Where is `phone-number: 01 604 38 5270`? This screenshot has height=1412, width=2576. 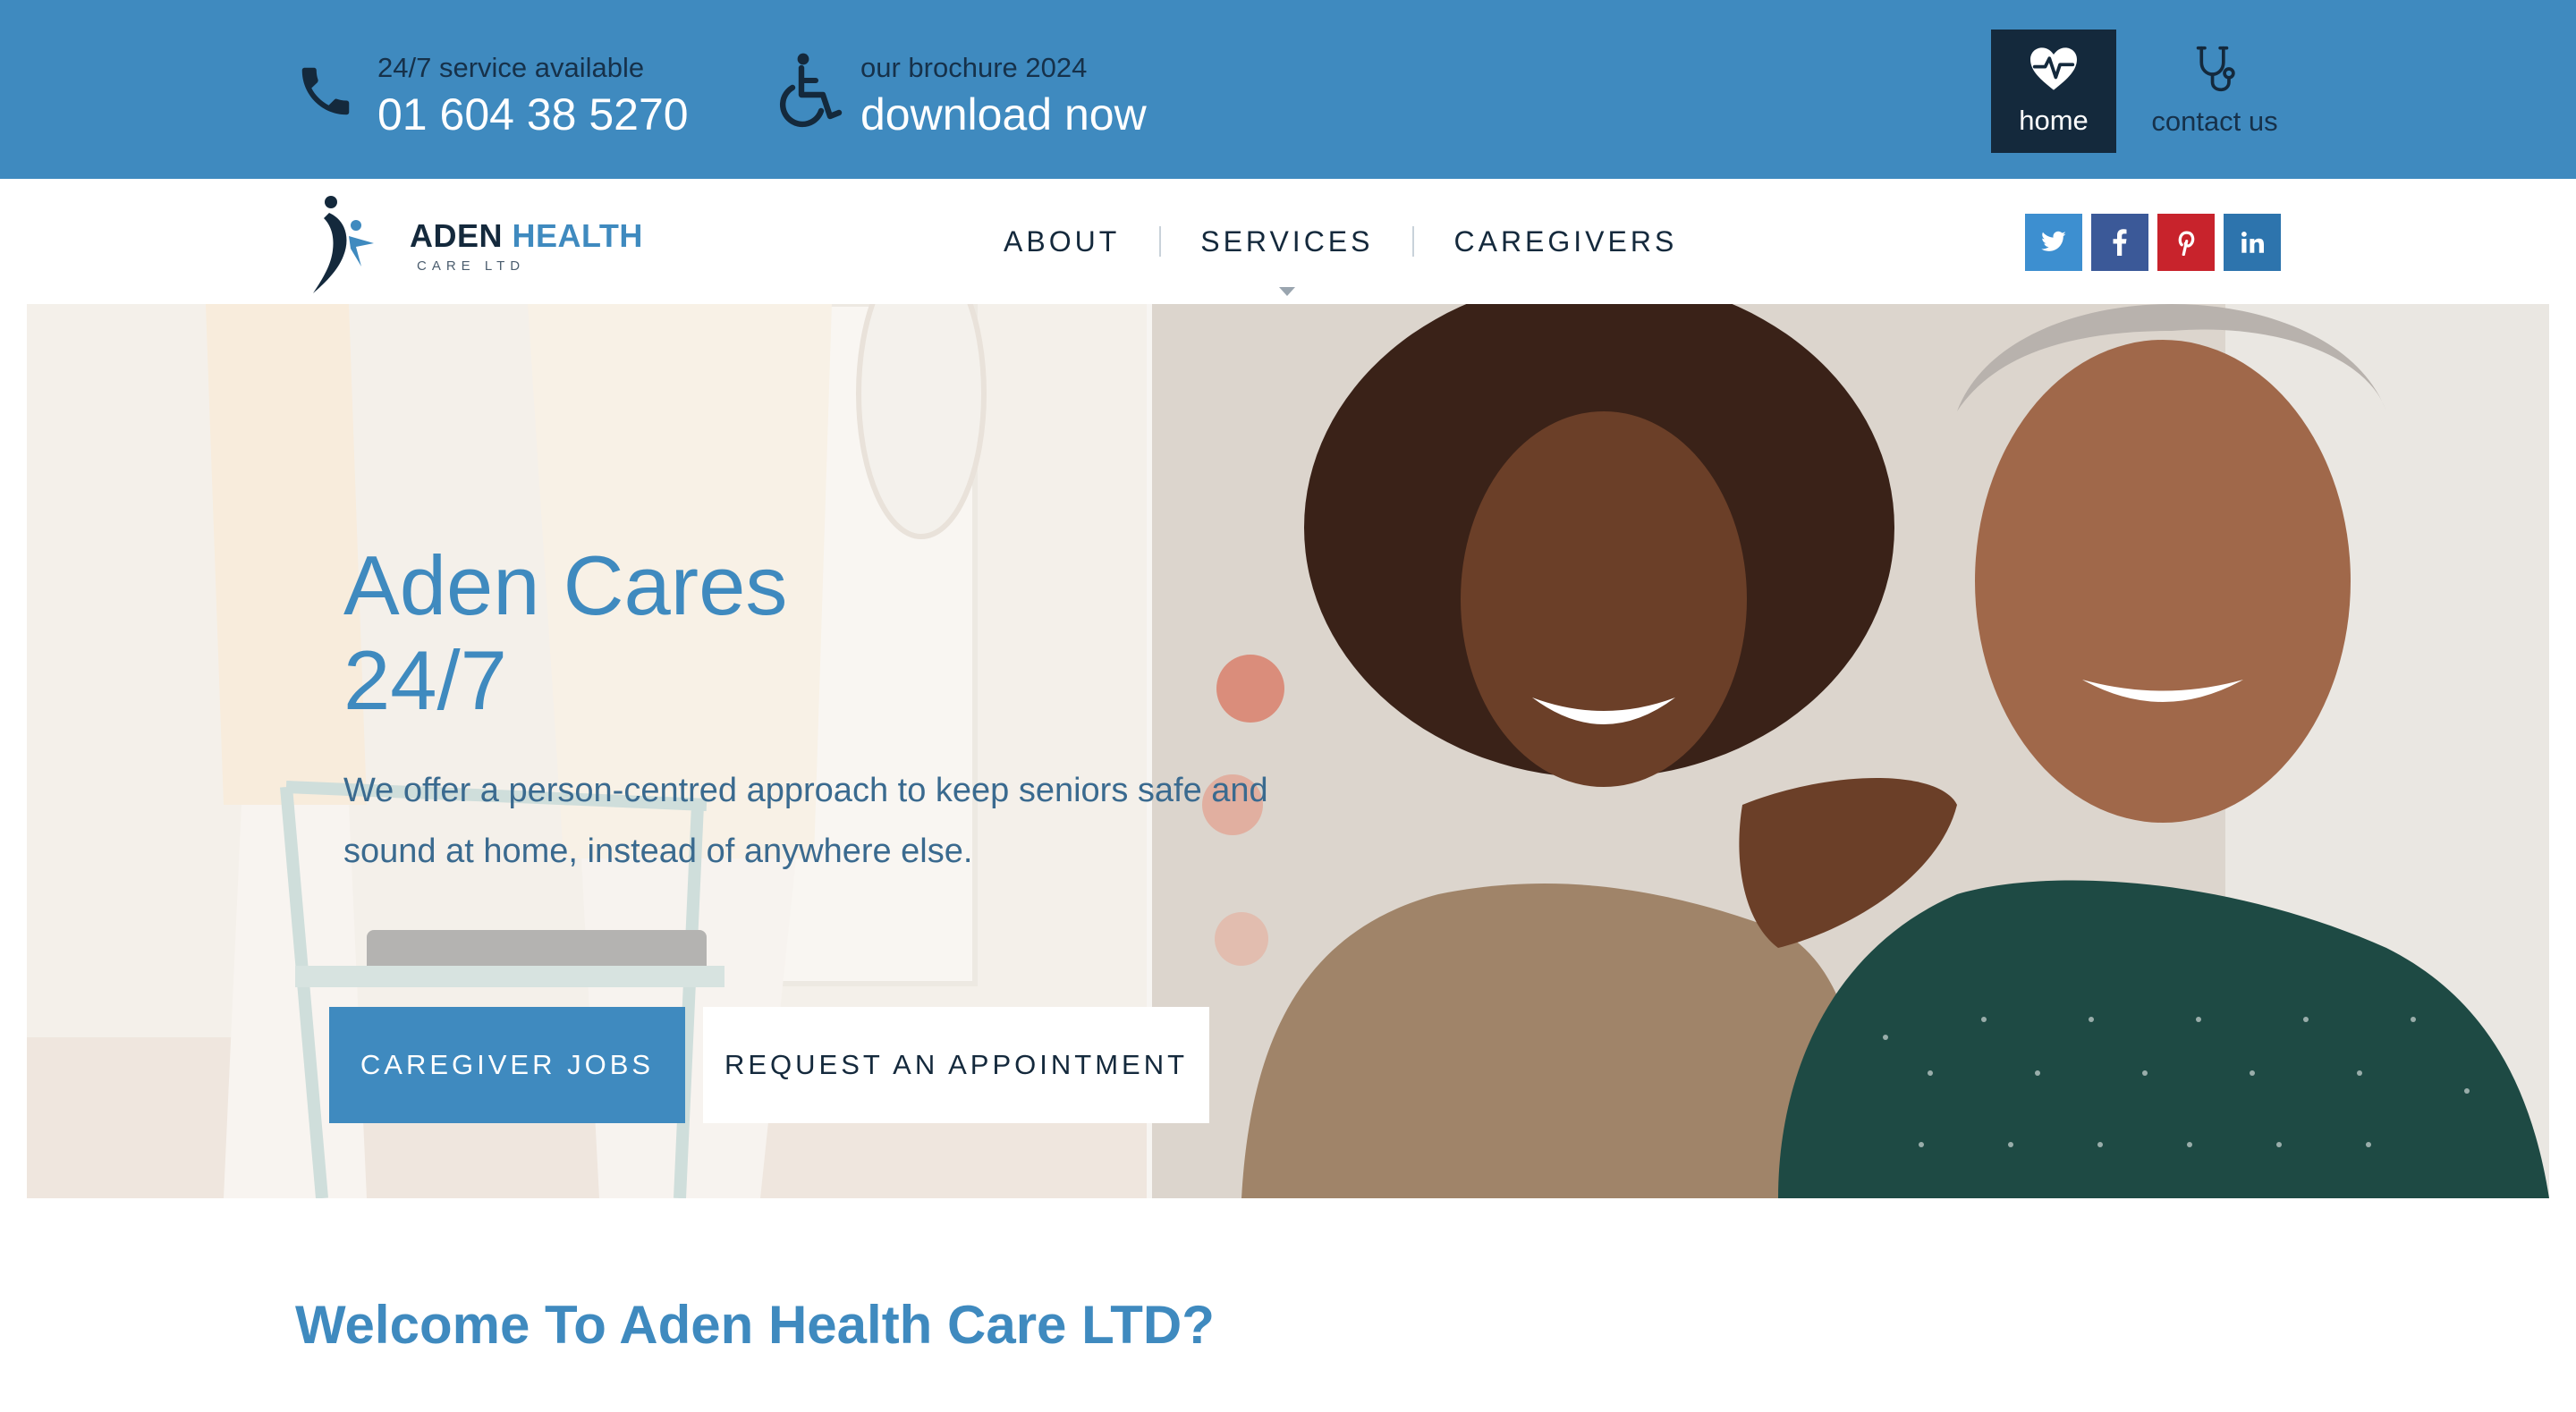
phone-number: 01 604 38 5270 is located at coordinates (533, 114).